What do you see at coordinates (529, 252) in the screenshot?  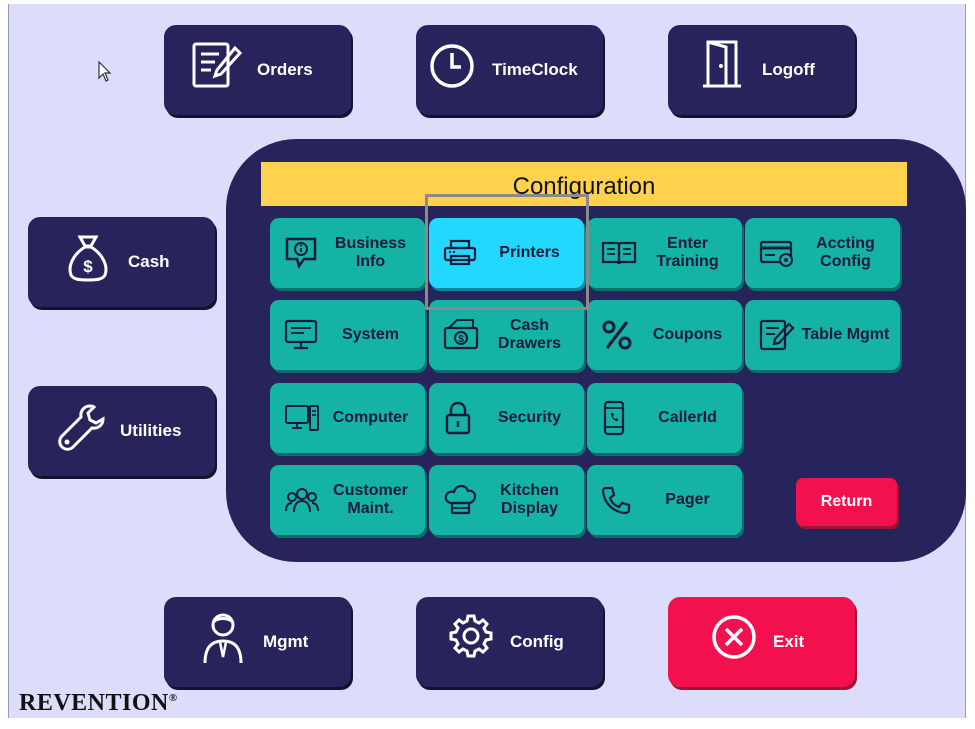 I see `tile-label: Printers` at bounding box center [529, 252].